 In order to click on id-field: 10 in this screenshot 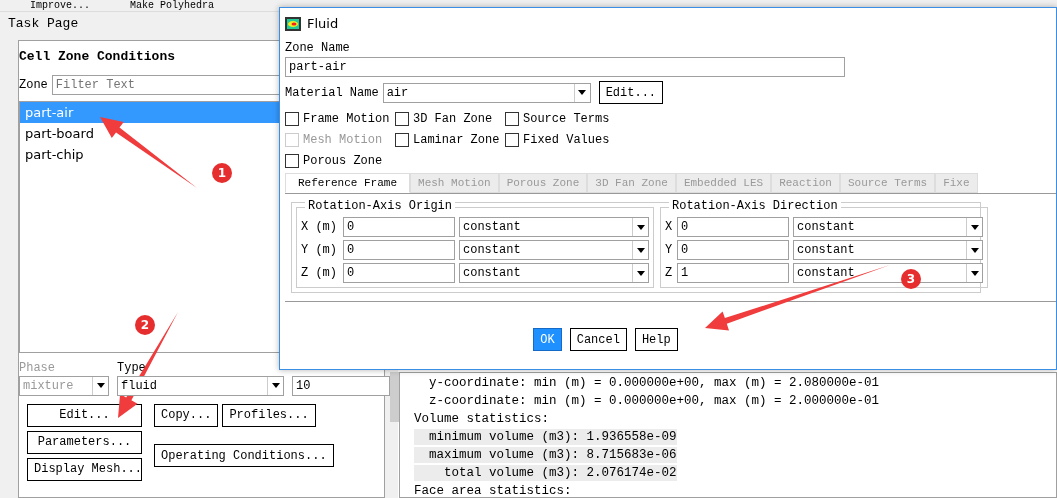, I will do `click(341, 385)`.